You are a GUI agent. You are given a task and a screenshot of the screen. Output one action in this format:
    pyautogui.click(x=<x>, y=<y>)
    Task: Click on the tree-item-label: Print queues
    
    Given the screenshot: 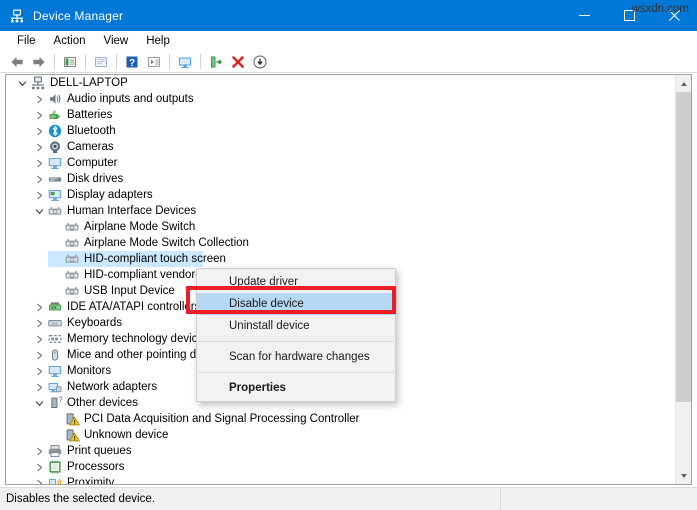 What is the action you would take?
    pyautogui.click(x=99, y=451)
    